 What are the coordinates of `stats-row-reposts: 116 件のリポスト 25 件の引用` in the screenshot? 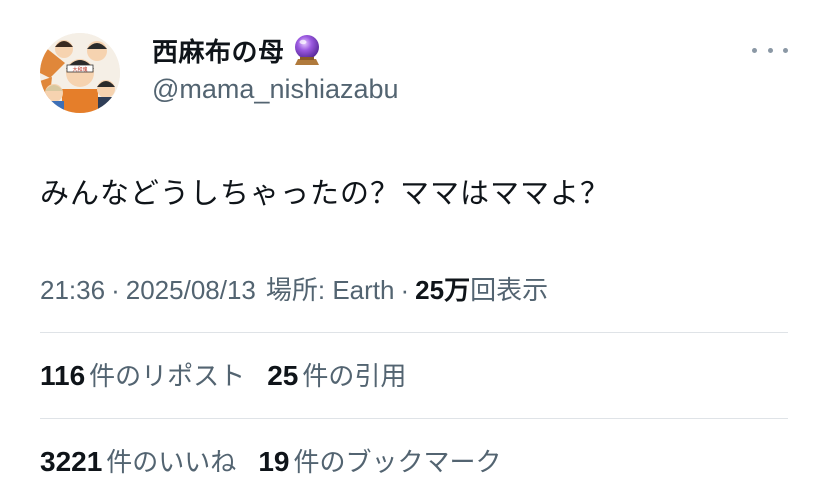 It's located at (234, 374).